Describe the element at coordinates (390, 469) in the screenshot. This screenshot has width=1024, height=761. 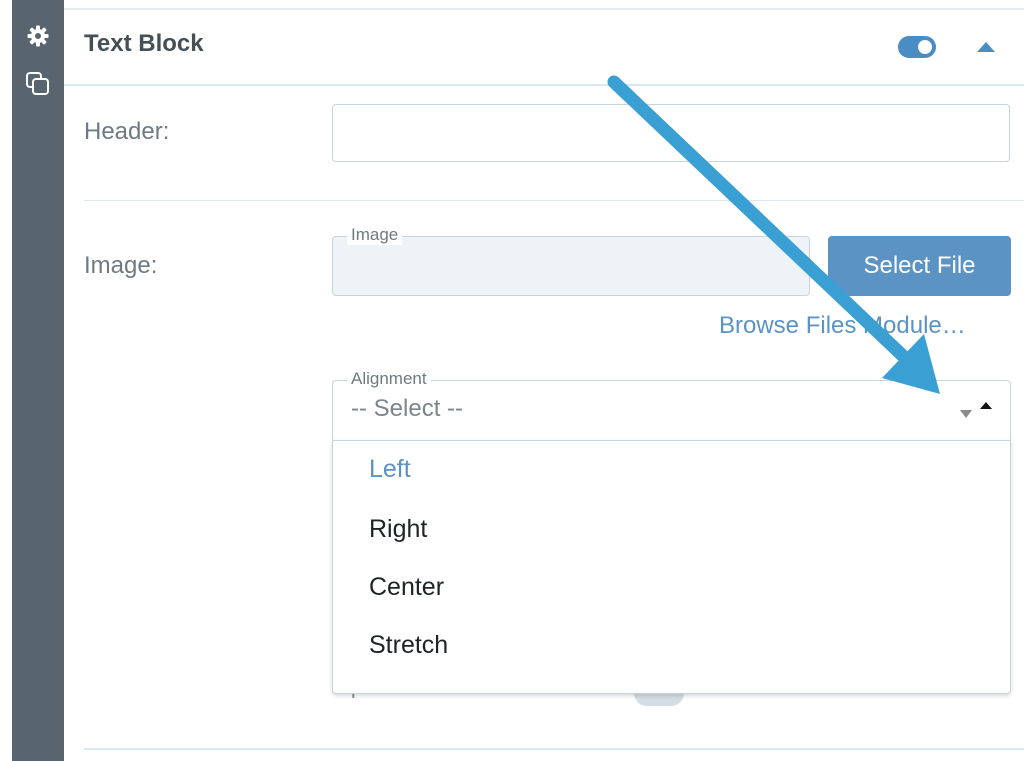
I see `option-left: Left` at that location.